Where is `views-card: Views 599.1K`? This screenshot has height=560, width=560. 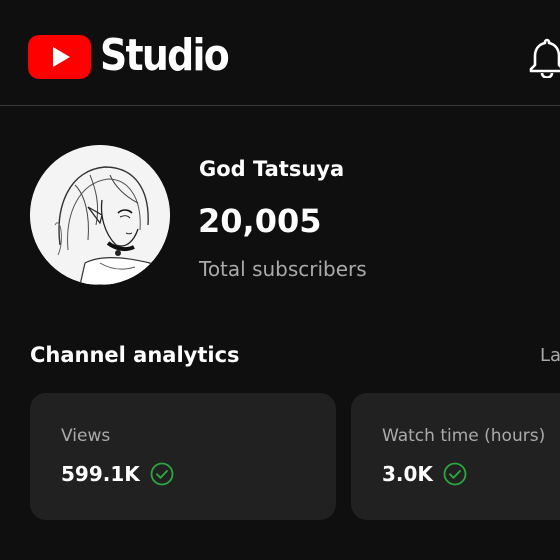 views-card: Views 599.1K is located at coordinates (183, 456).